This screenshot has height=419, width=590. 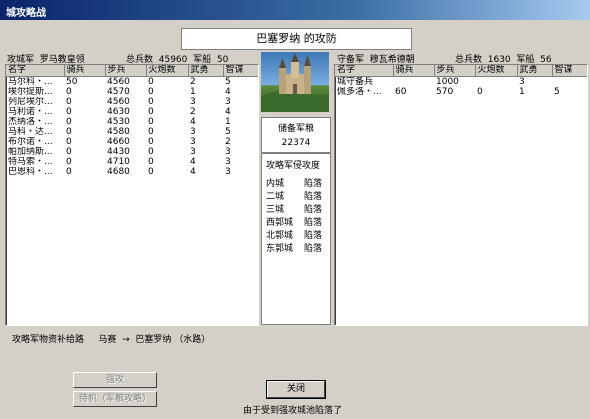 I want to click on invasion-item: 西郭城 陷落, so click(x=294, y=223).